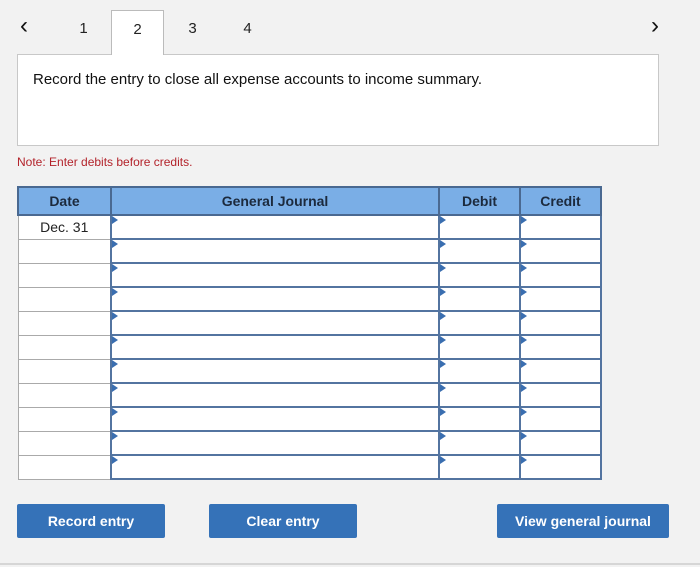  I want to click on chevron-right-icon: ›, so click(655, 26).